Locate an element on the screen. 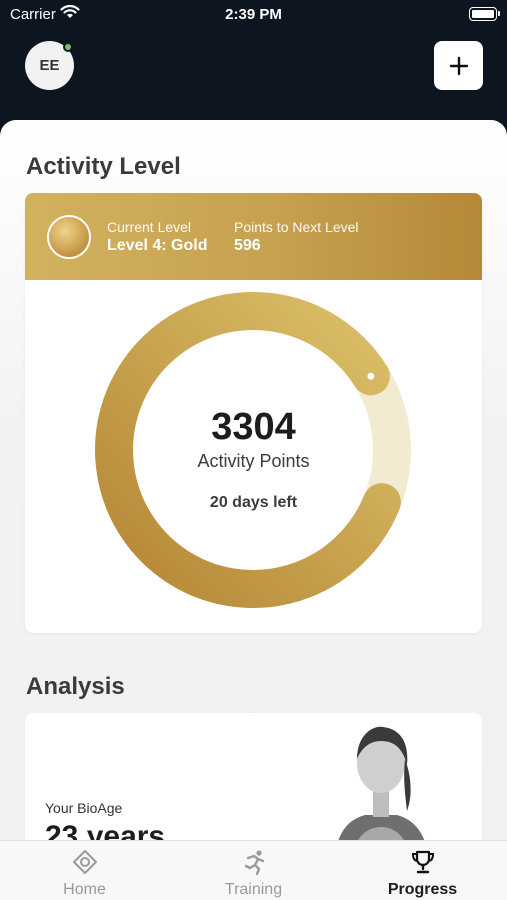  trophy-icon is located at coordinates (423, 862).